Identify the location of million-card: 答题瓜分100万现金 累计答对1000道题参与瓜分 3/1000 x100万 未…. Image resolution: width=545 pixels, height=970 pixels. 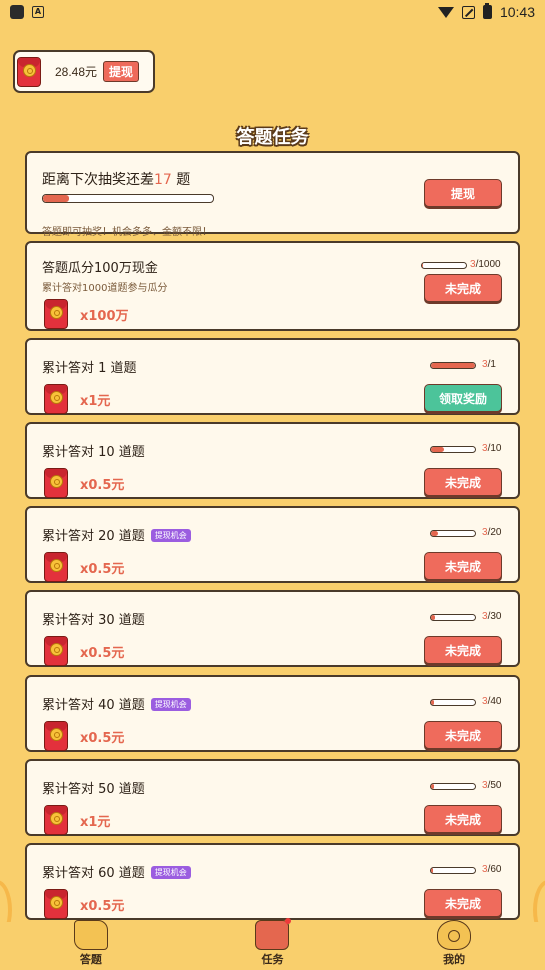
(272, 286).